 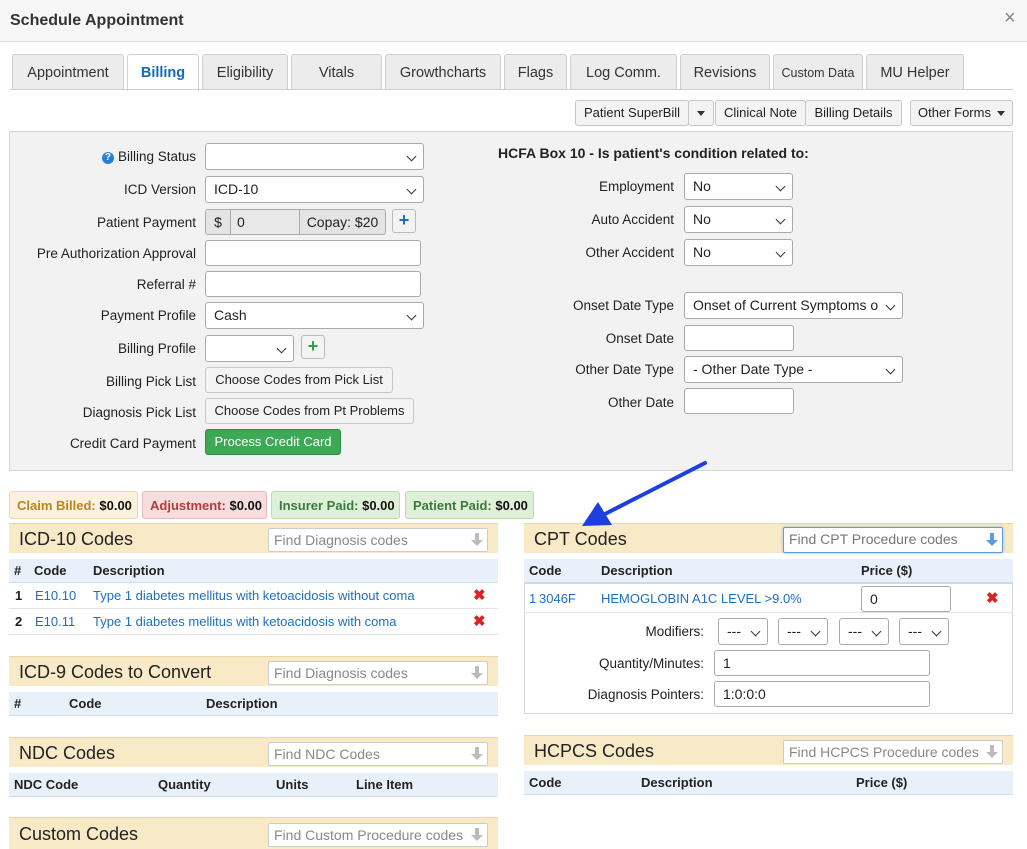 What do you see at coordinates (249, 348) in the screenshot?
I see `billing-profile-select` at bounding box center [249, 348].